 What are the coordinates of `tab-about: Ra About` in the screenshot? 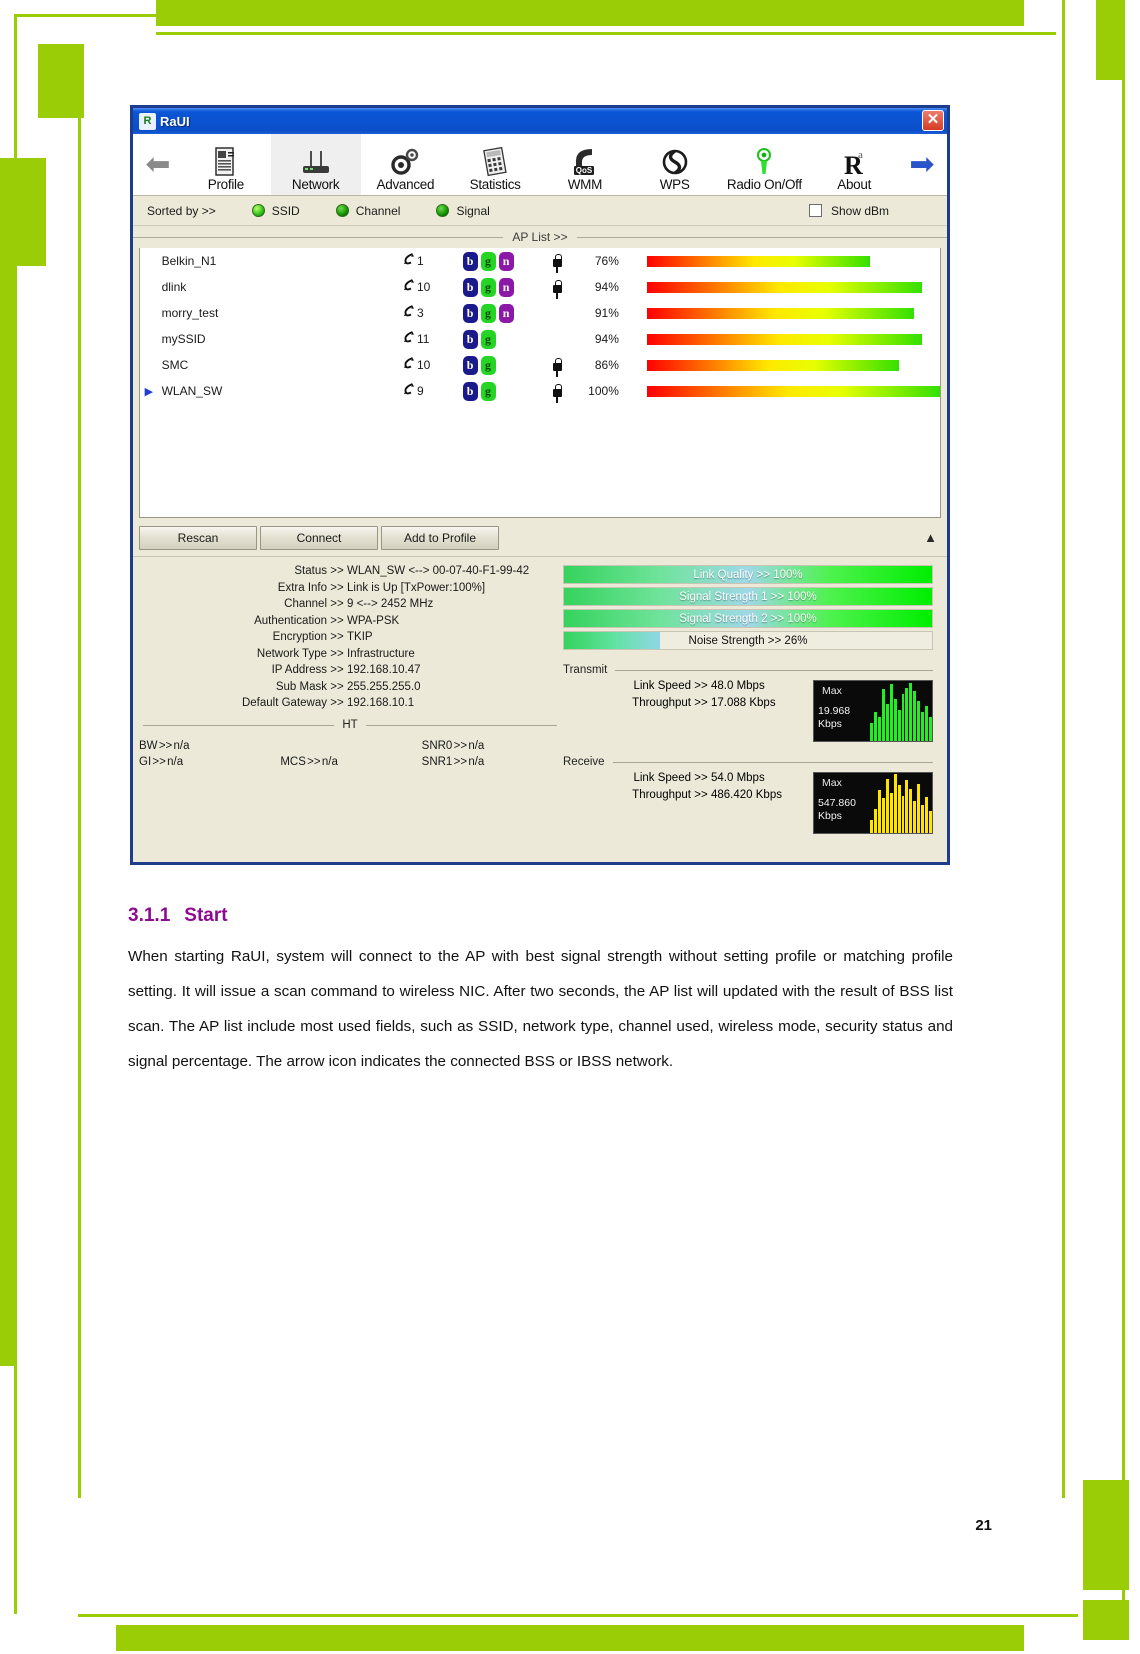 It's located at (854, 164).